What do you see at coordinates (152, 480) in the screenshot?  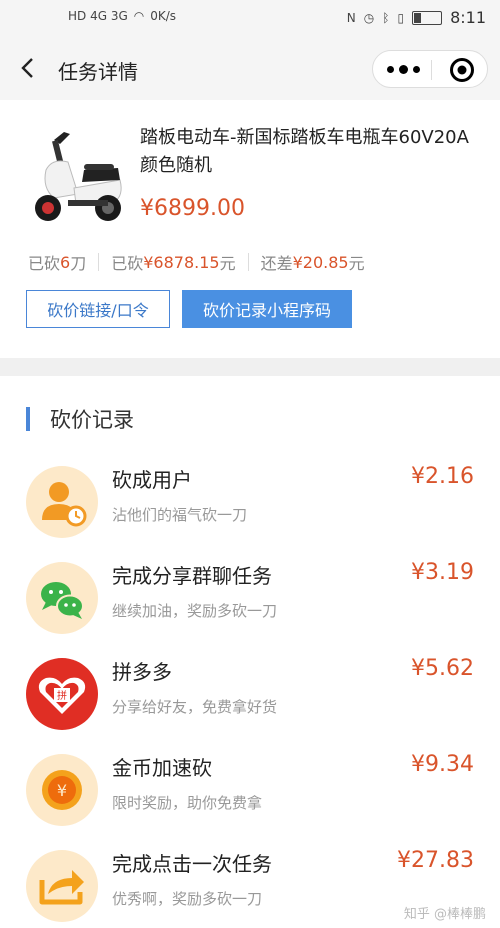 I see `record-name: 砍成用户` at bounding box center [152, 480].